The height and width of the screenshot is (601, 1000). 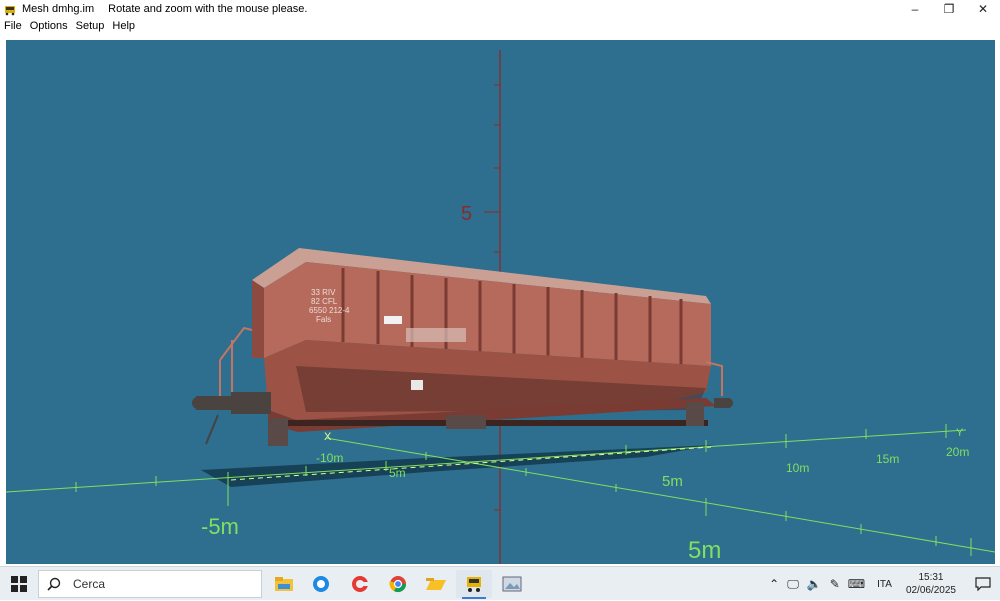 I want to click on label-neg-five-left: -5m, so click(x=220, y=526).